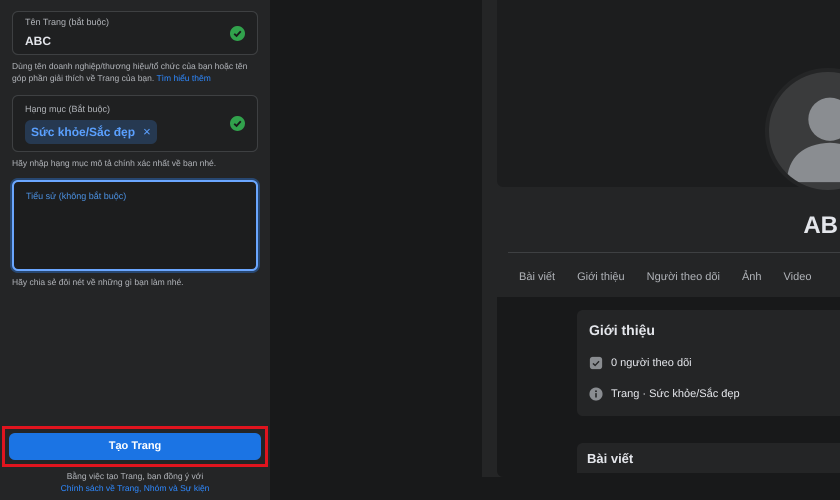 The width and height of the screenshot is (840, 500). Describe the element at coordinates (622, 330) in the screenshot. I see `card-title: Giới thiệu` at that location.